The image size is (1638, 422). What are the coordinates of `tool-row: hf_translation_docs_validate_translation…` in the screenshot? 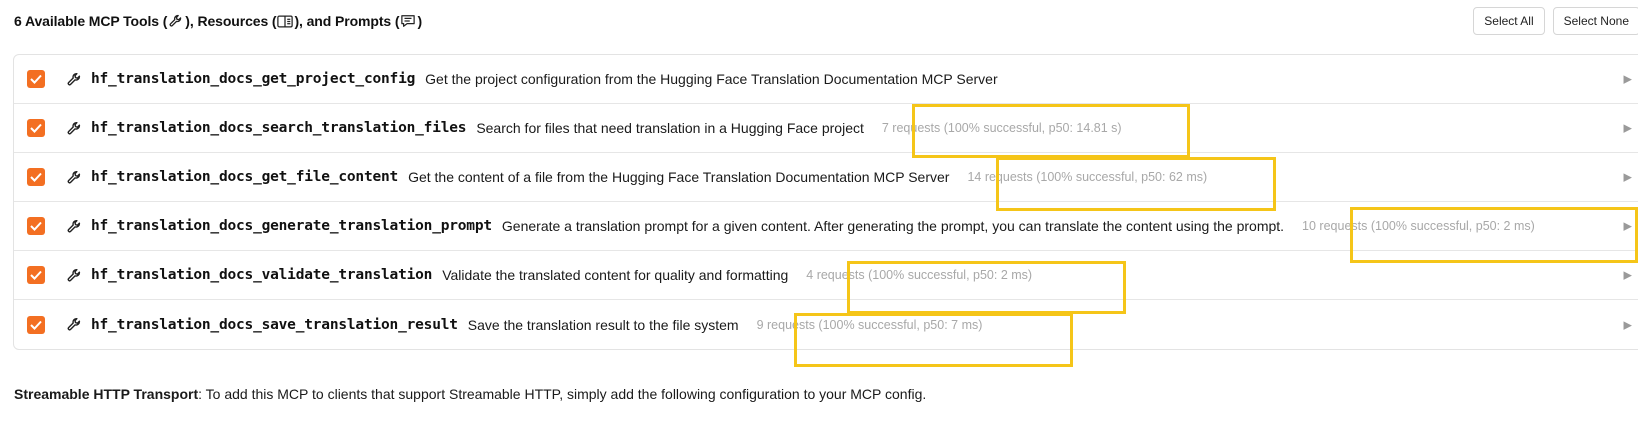 It's located at (826, 275).